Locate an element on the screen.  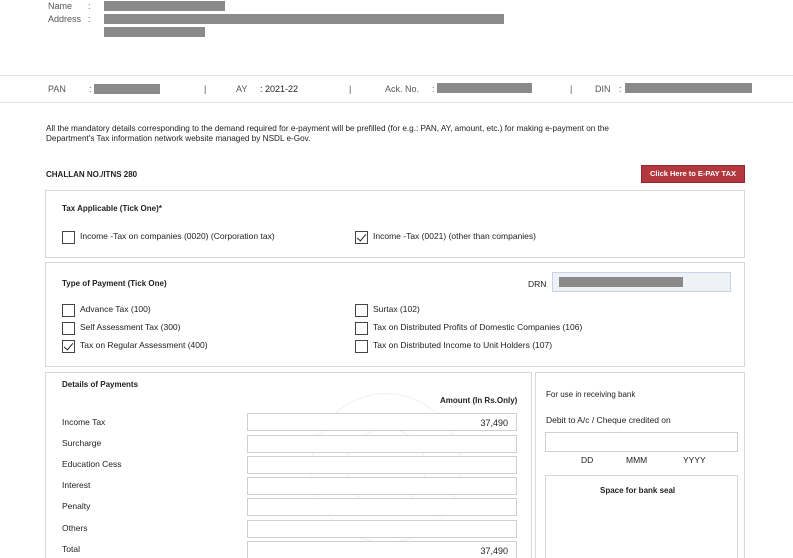
address-redacted-line1 is located at coordinates (304, 19).